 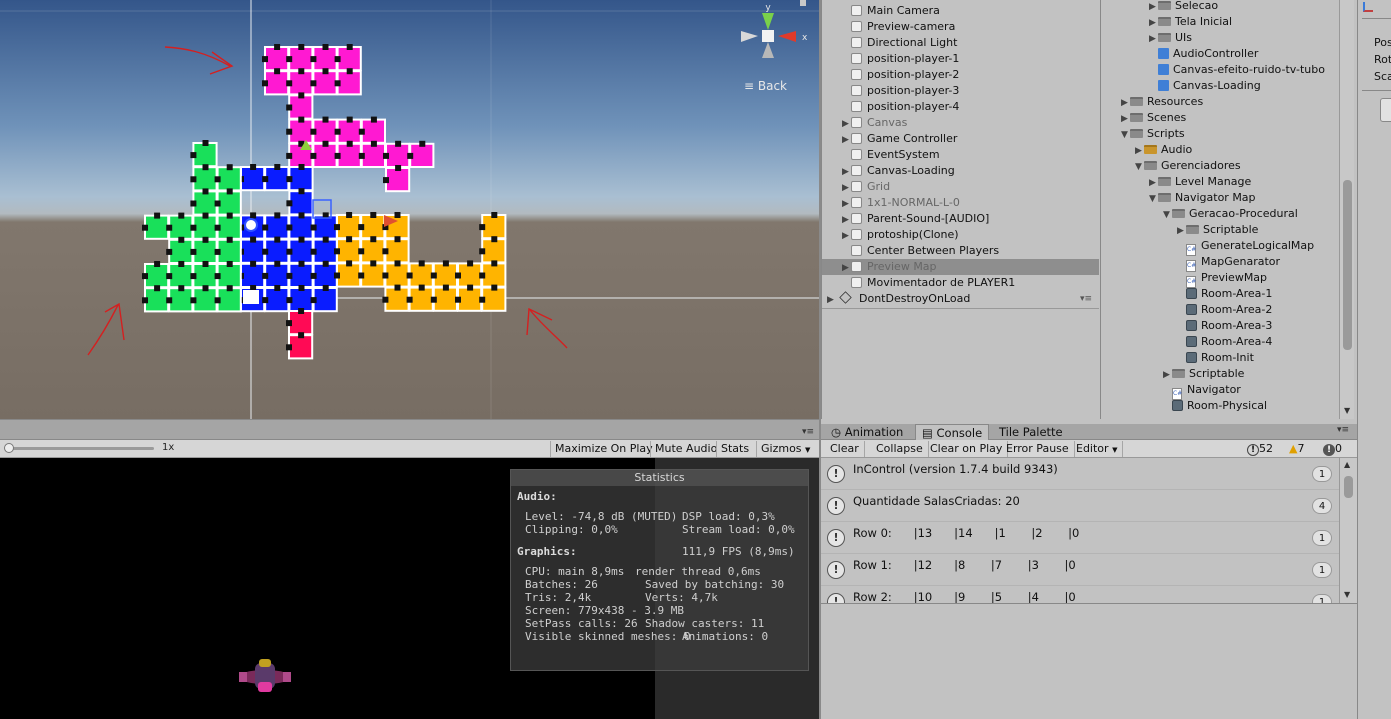 What do you see at coordinates (960, 187) in the screenshot?
I see `hierarchy-item: ▶ Grid` at bounding box center [960, 187].